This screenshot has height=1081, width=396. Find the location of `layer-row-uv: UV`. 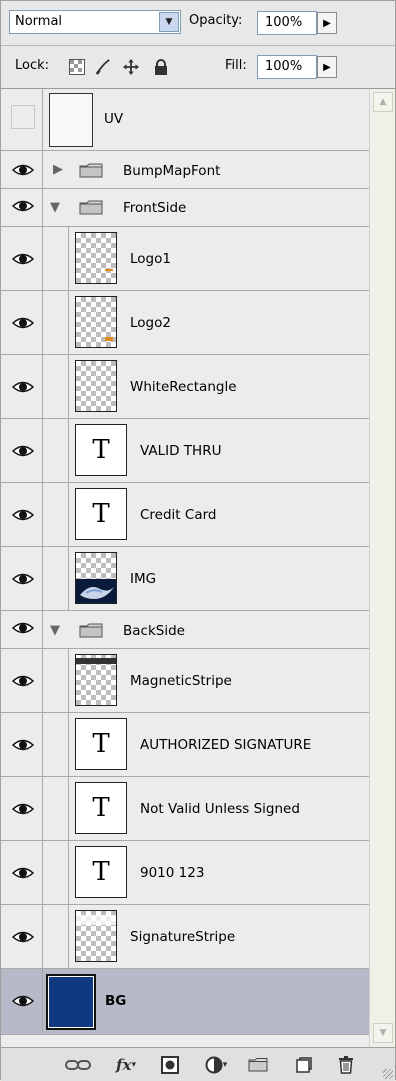

layer-row-uv: UV is located at coordinates (185, 120).